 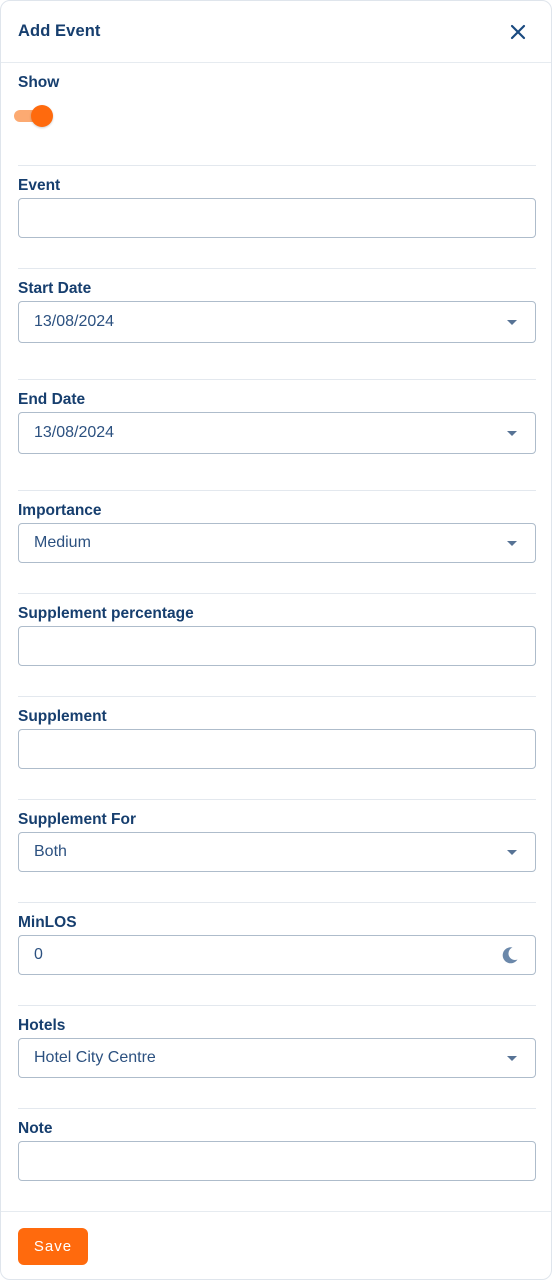 I want to click on hotels-value: Hotel City Centre, so click(x=95, y=1057).